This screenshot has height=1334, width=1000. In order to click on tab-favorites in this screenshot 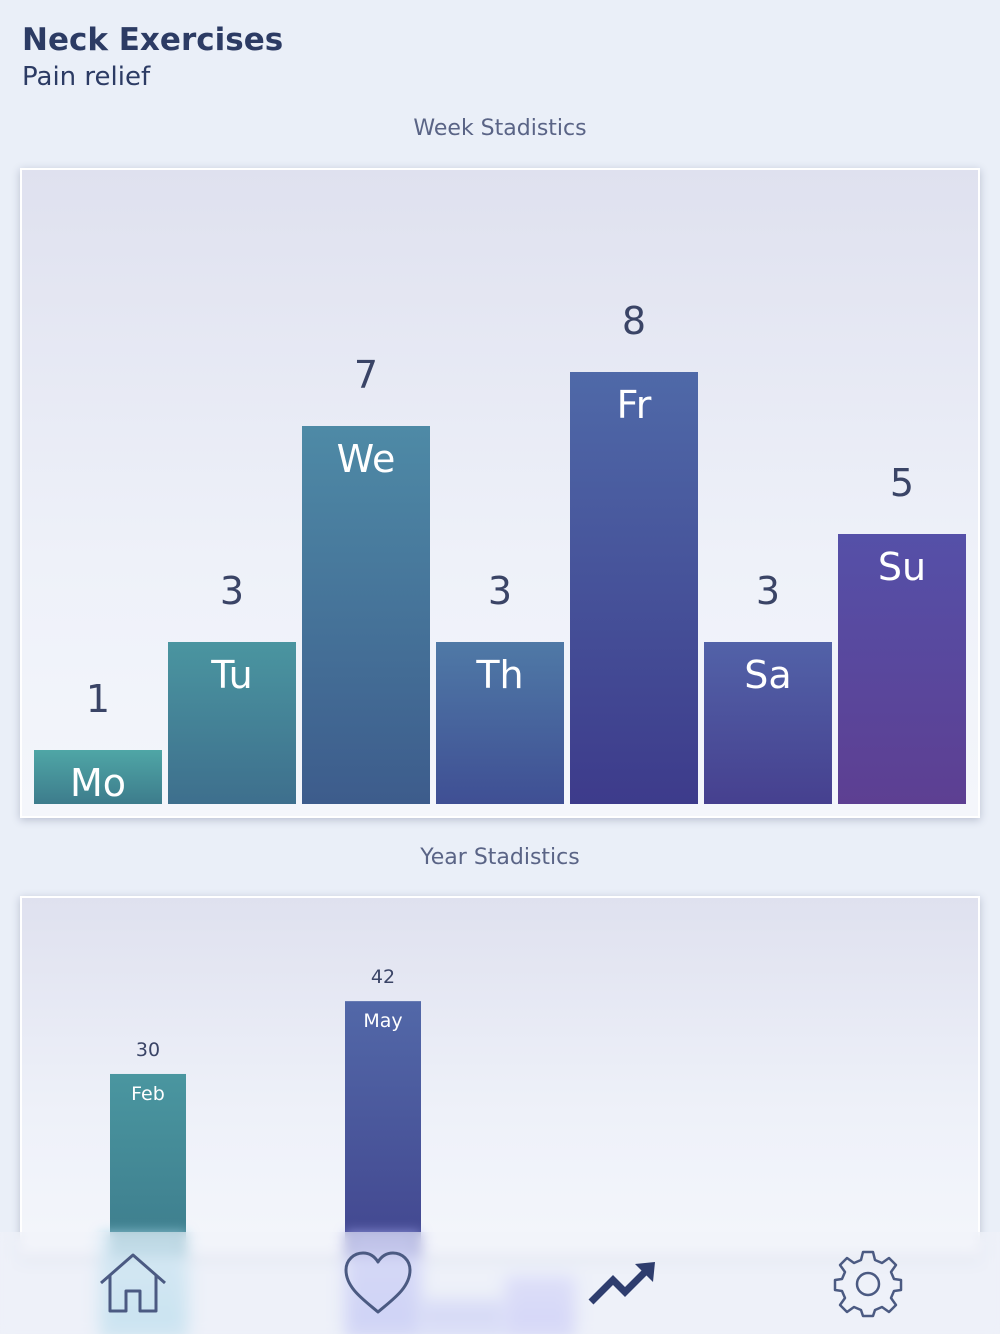, I will do `click(378, 1283)`.